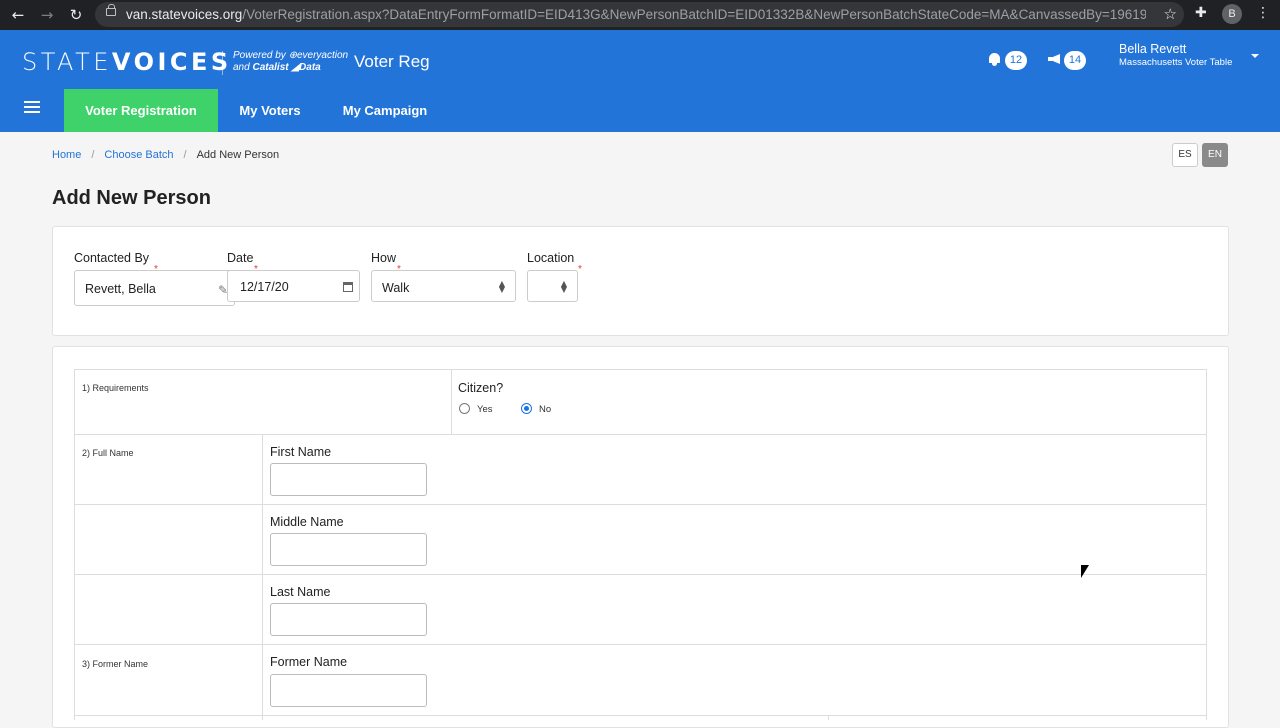 This screenshot has height=728, width=1280. Describe the element at coordinates (238, 155) in the screenshot. I see `breadcrumb-current: Add New Person` at that location.